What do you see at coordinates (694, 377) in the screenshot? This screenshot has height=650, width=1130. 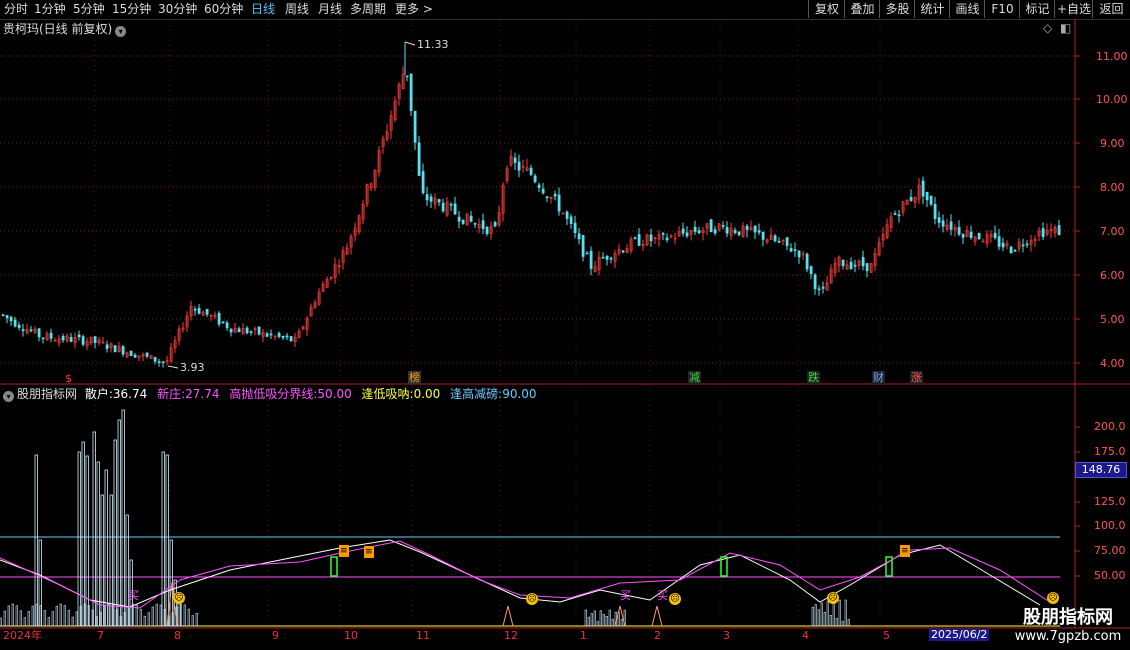 I see `event-marker-reduce: 减` at bounding box center [694, 377].